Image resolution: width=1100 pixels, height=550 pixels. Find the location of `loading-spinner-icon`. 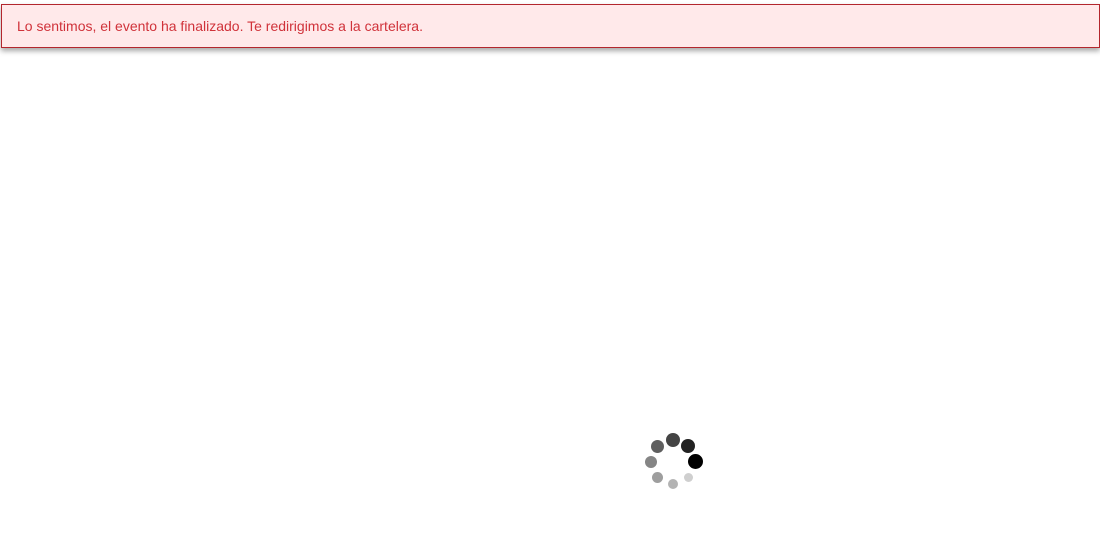

loading-spinner-icon is located at coordinates (673, 462).